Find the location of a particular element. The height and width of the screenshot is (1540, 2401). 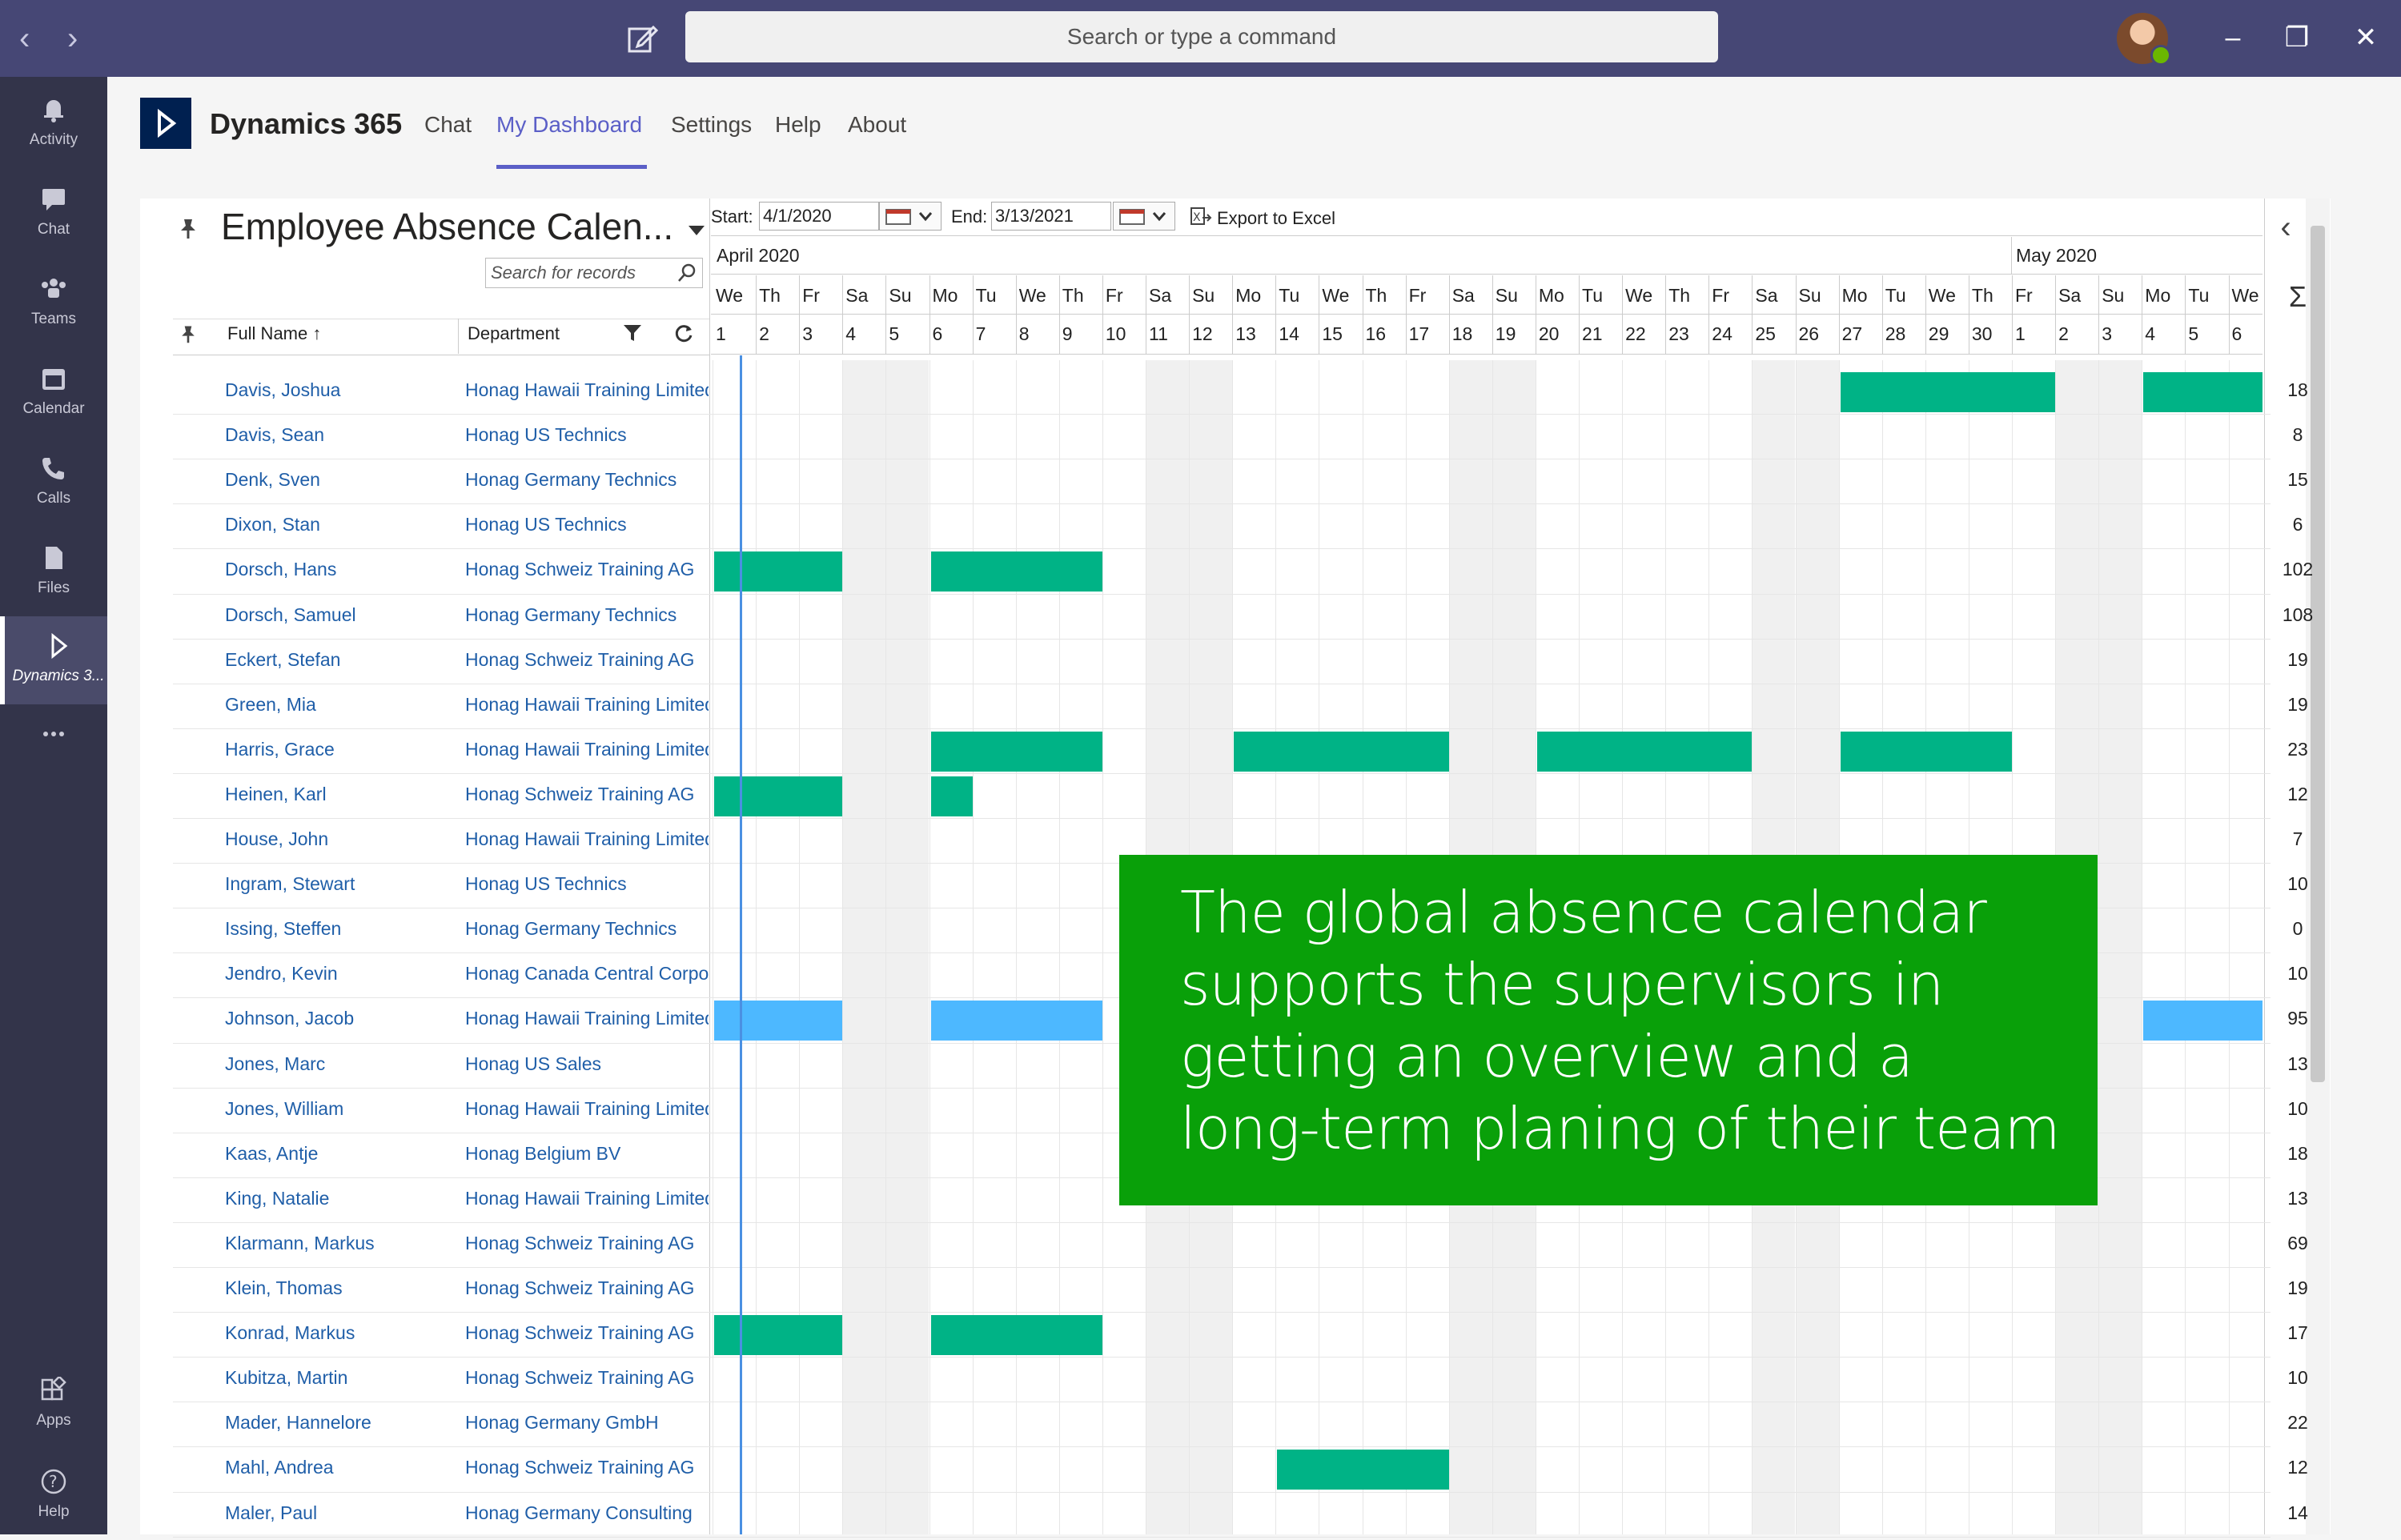

employee-name-link: Issing, Steffen is located at coordinates (283, 929).